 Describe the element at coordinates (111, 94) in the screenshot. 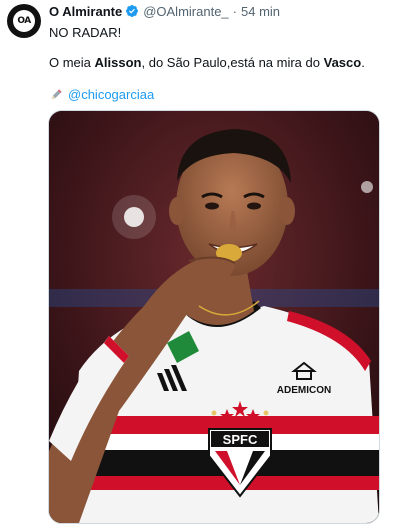

I see `mention-link: @chicogarciaa` at that location.